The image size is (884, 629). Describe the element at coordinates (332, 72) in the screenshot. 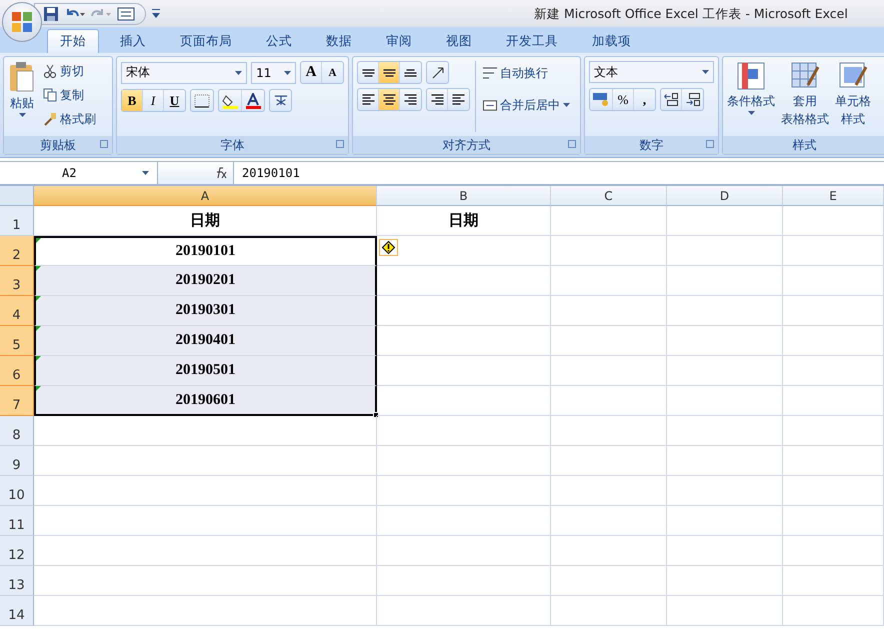

I see `shrink-font-button: A` at that location.